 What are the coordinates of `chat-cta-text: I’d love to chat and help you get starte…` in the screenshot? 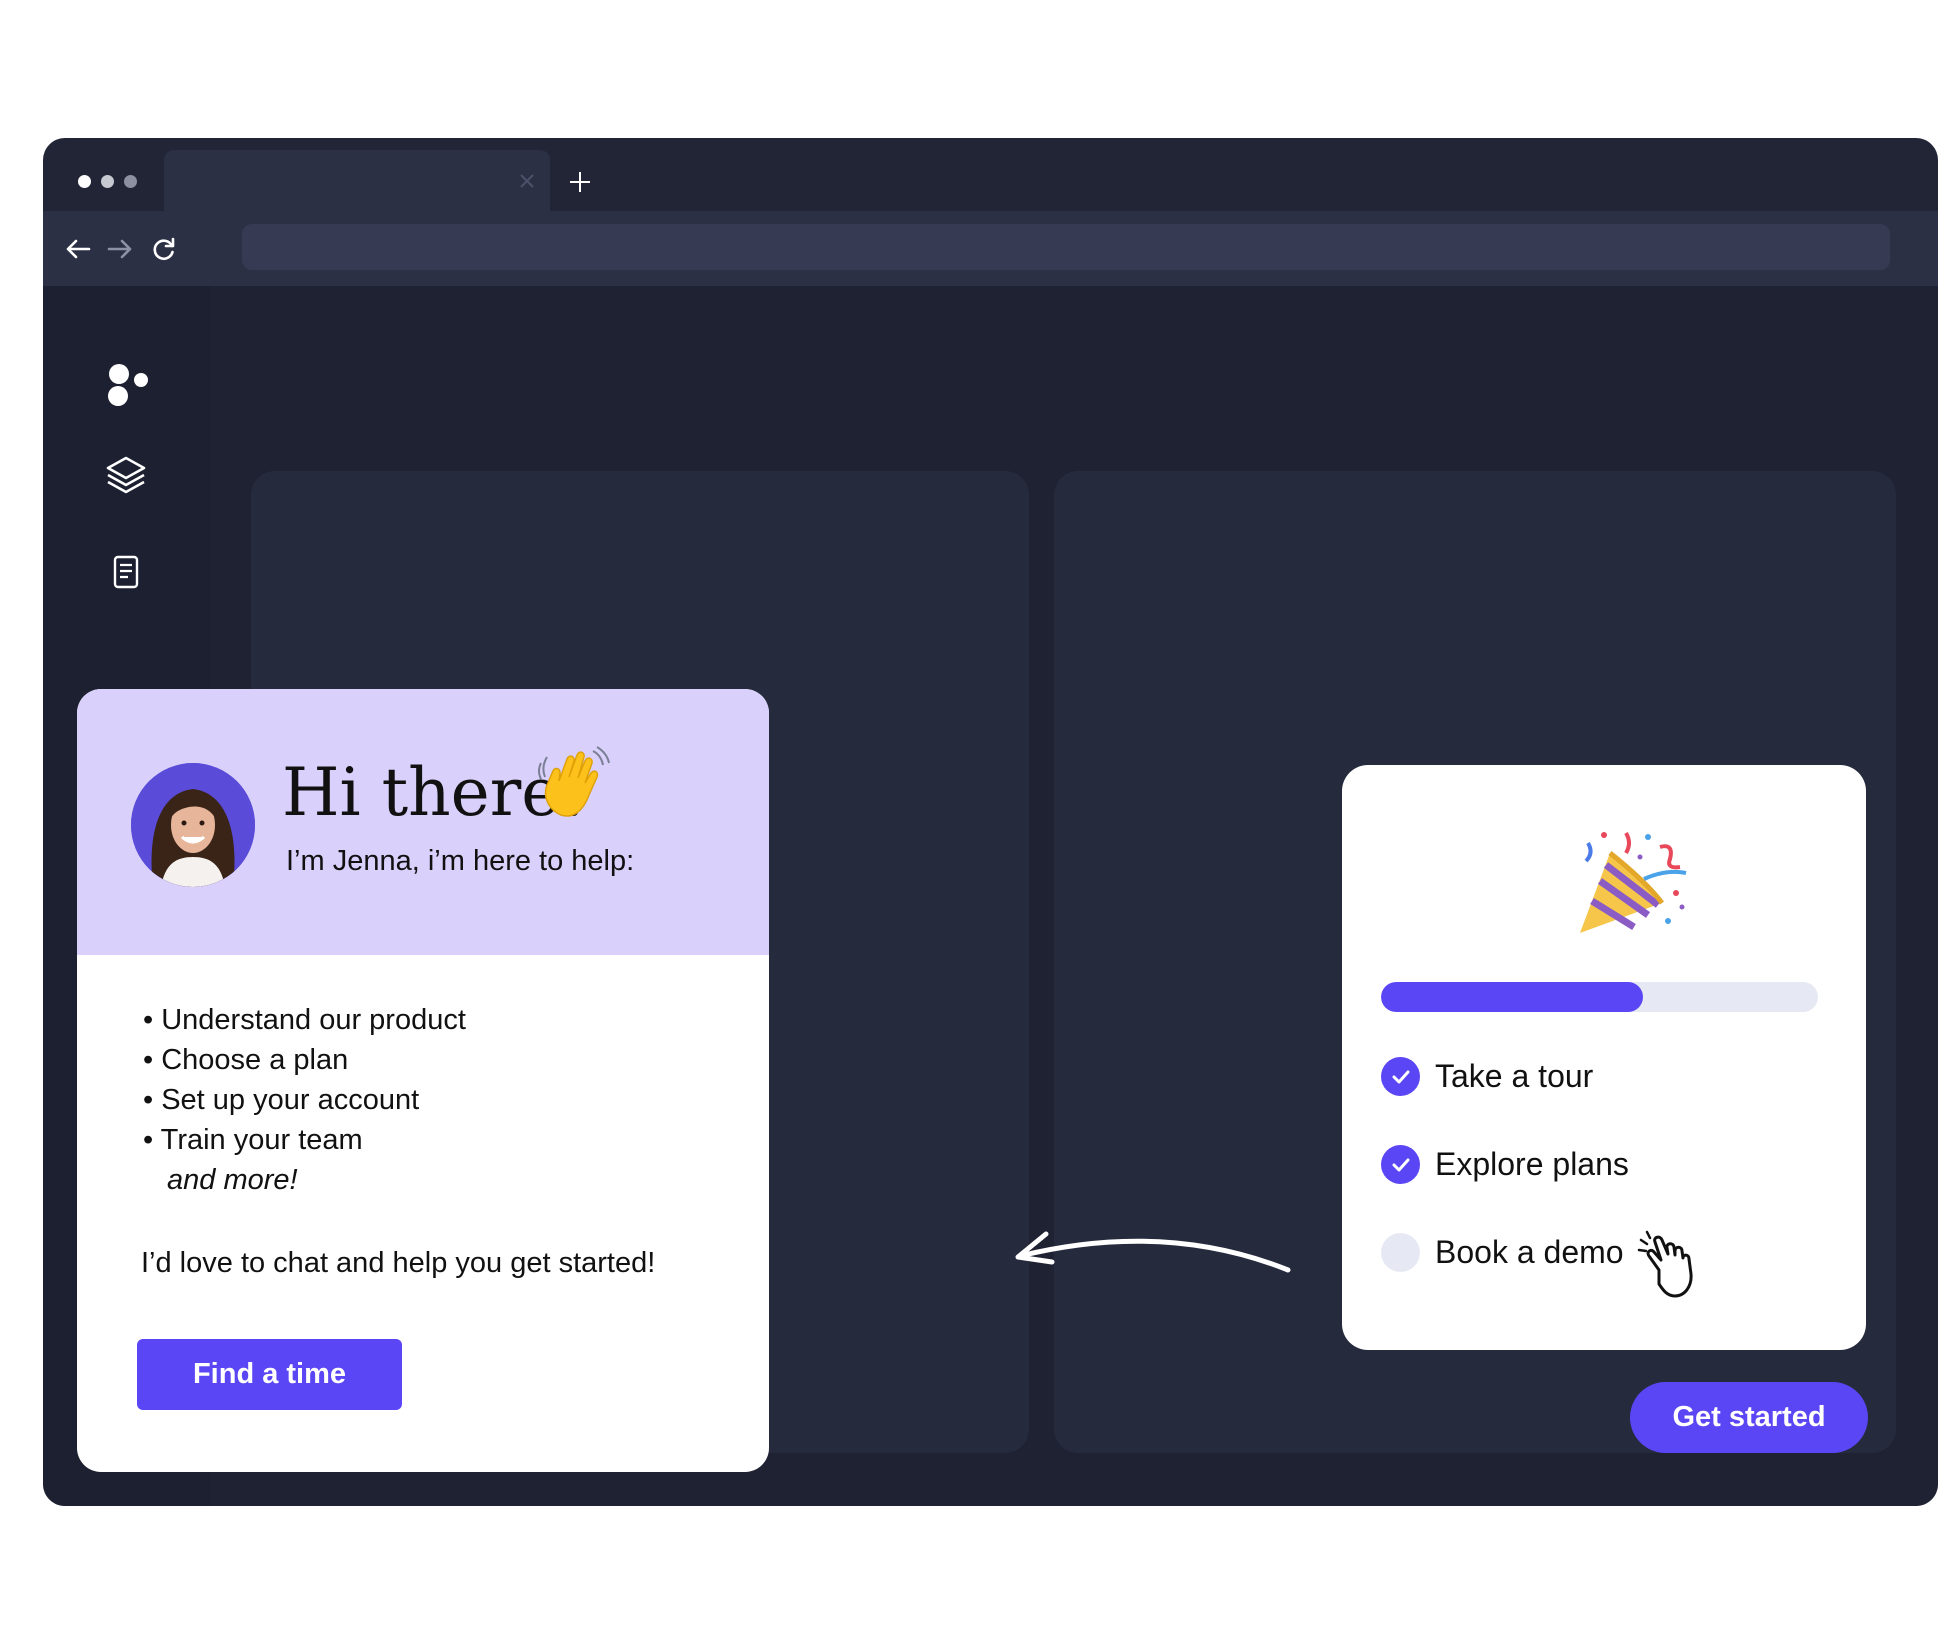 It's located at (398, 1263).